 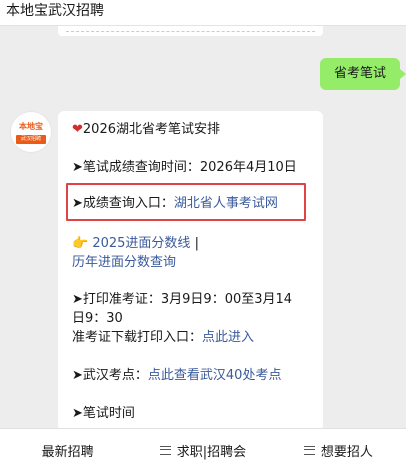 I want to click on tab-label: 求职|招聘会, so click(x=211, y=452).